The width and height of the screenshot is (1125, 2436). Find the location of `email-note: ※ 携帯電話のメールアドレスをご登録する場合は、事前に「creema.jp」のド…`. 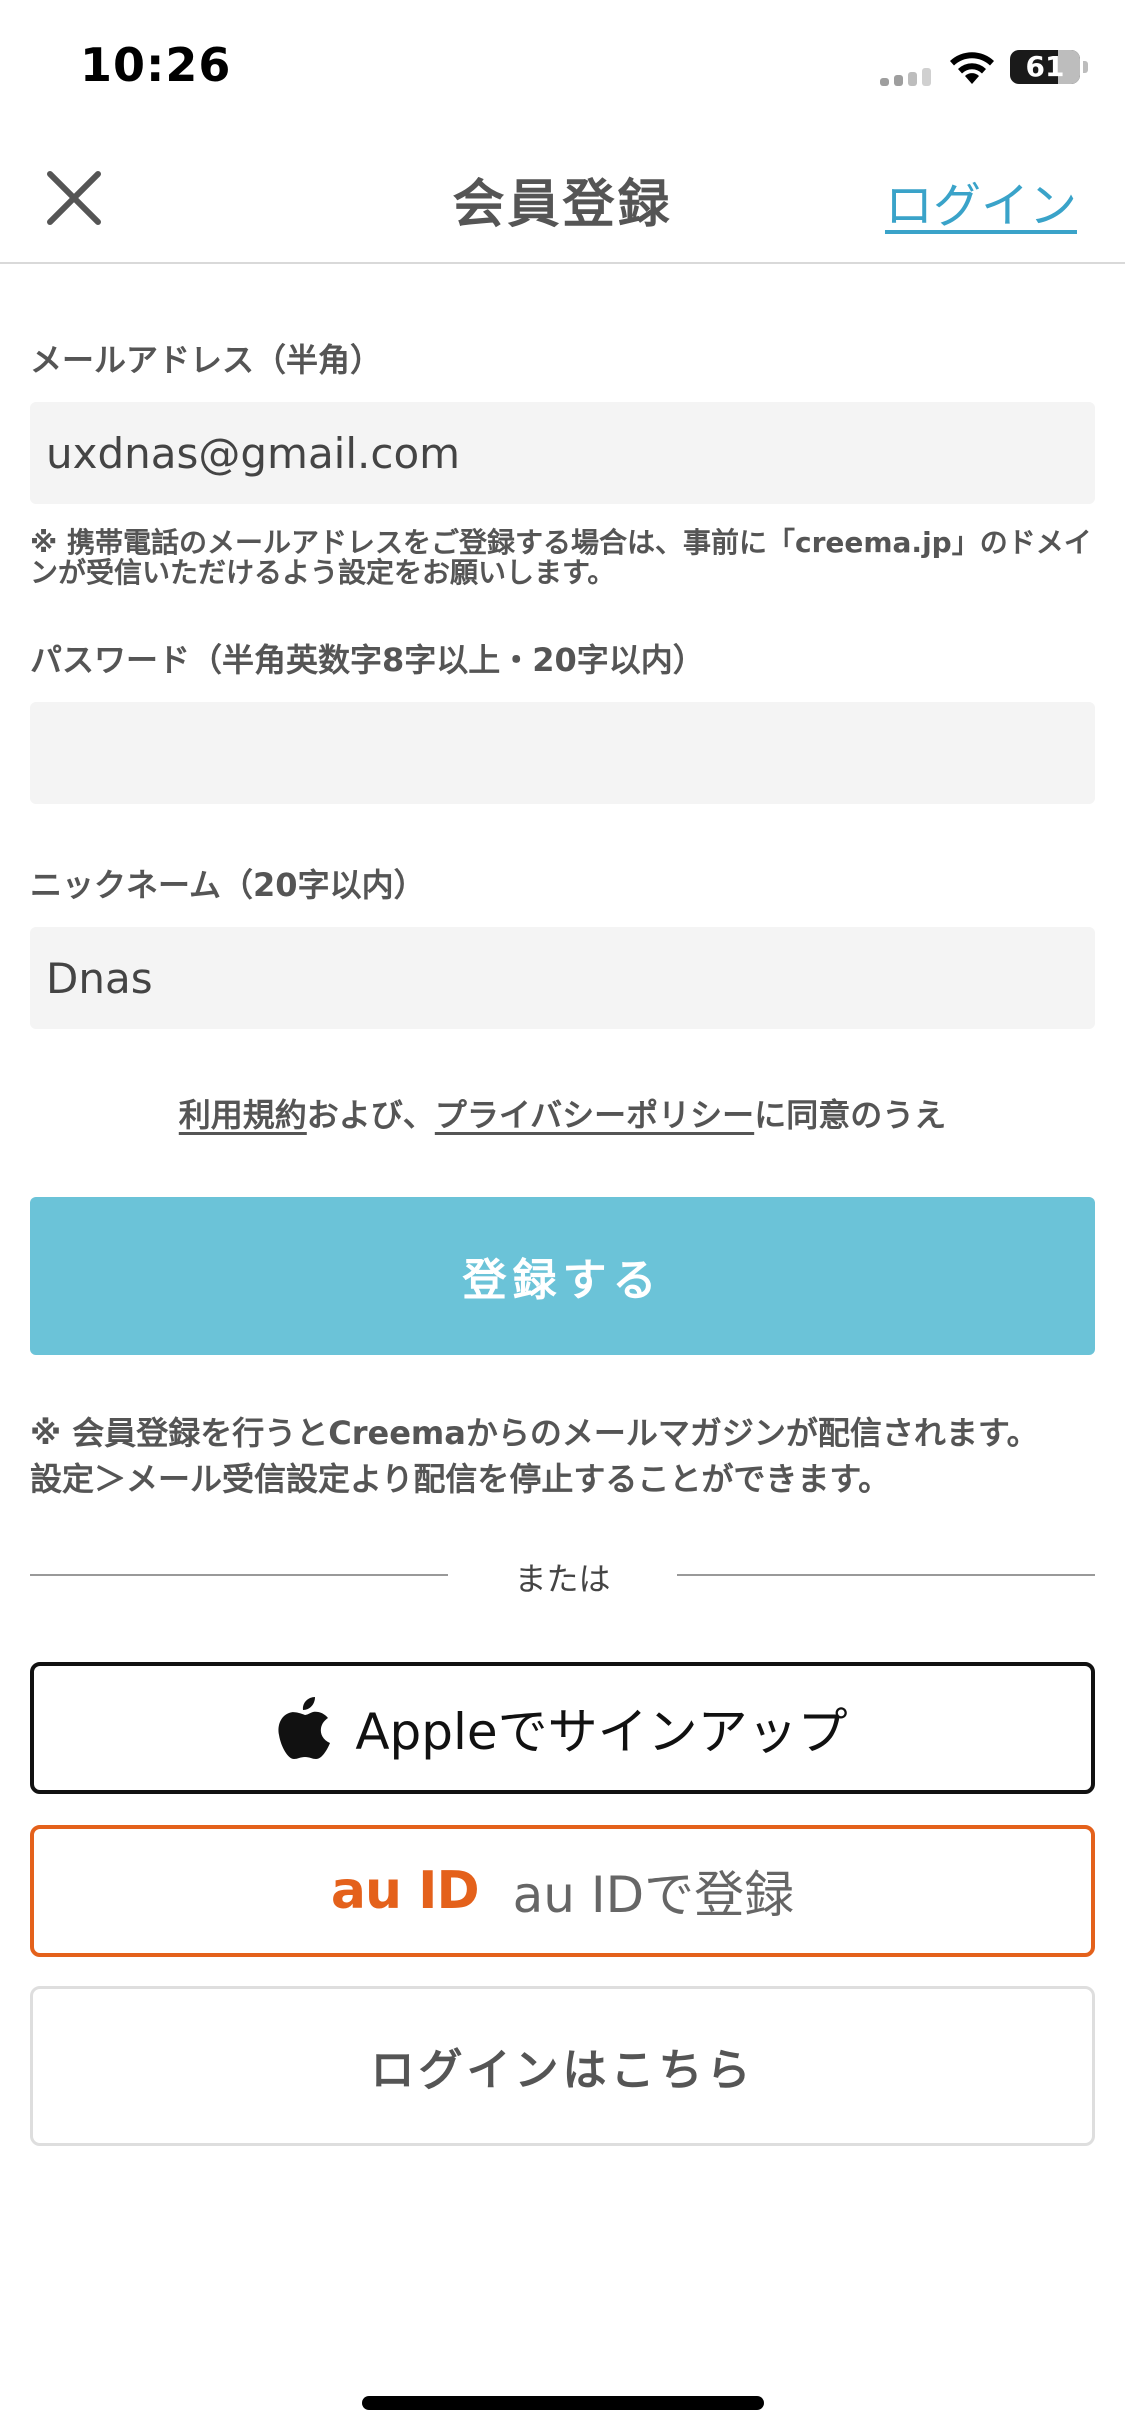

email-note: ※ 携帯電話のメールアドレスをご登録する場合は、事前に「creema.jp」のド… is located at coordinates (561, 557).